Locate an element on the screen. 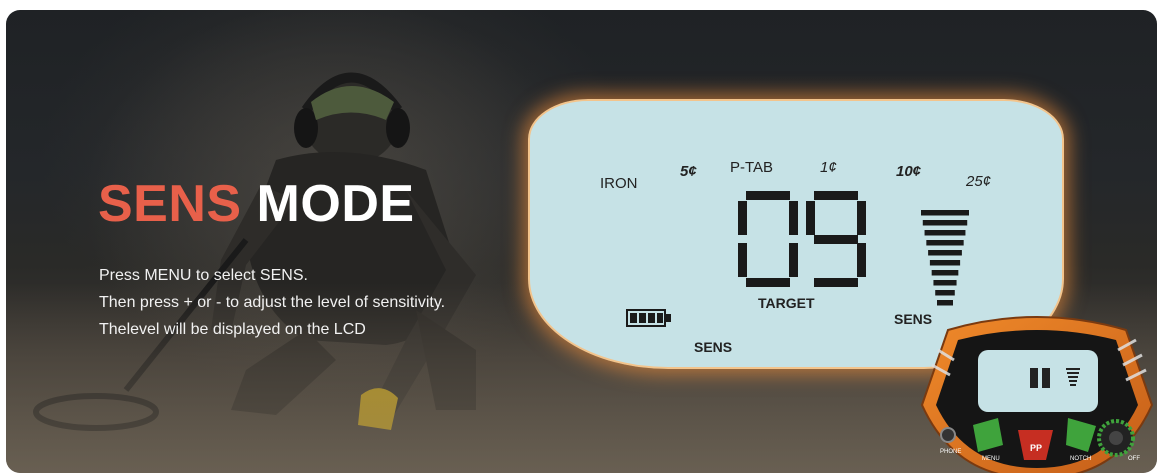 This screenshot has height=473, width=1163. lcd-label-ptab: P-TAB is located at coordinates (752, 167).